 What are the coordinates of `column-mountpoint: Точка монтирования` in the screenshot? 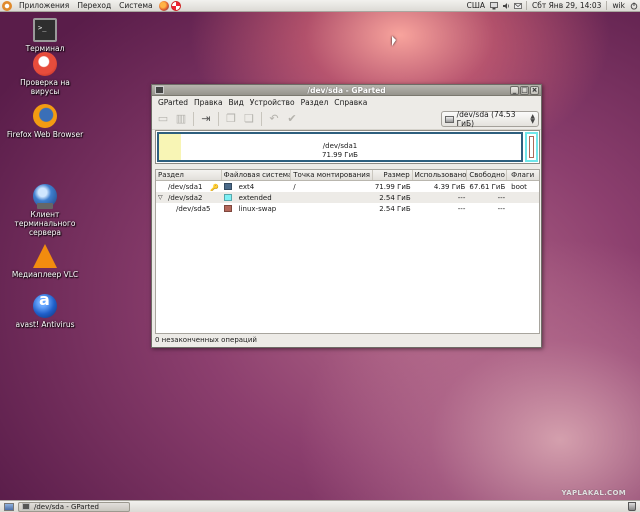 It's located at (332, 175).